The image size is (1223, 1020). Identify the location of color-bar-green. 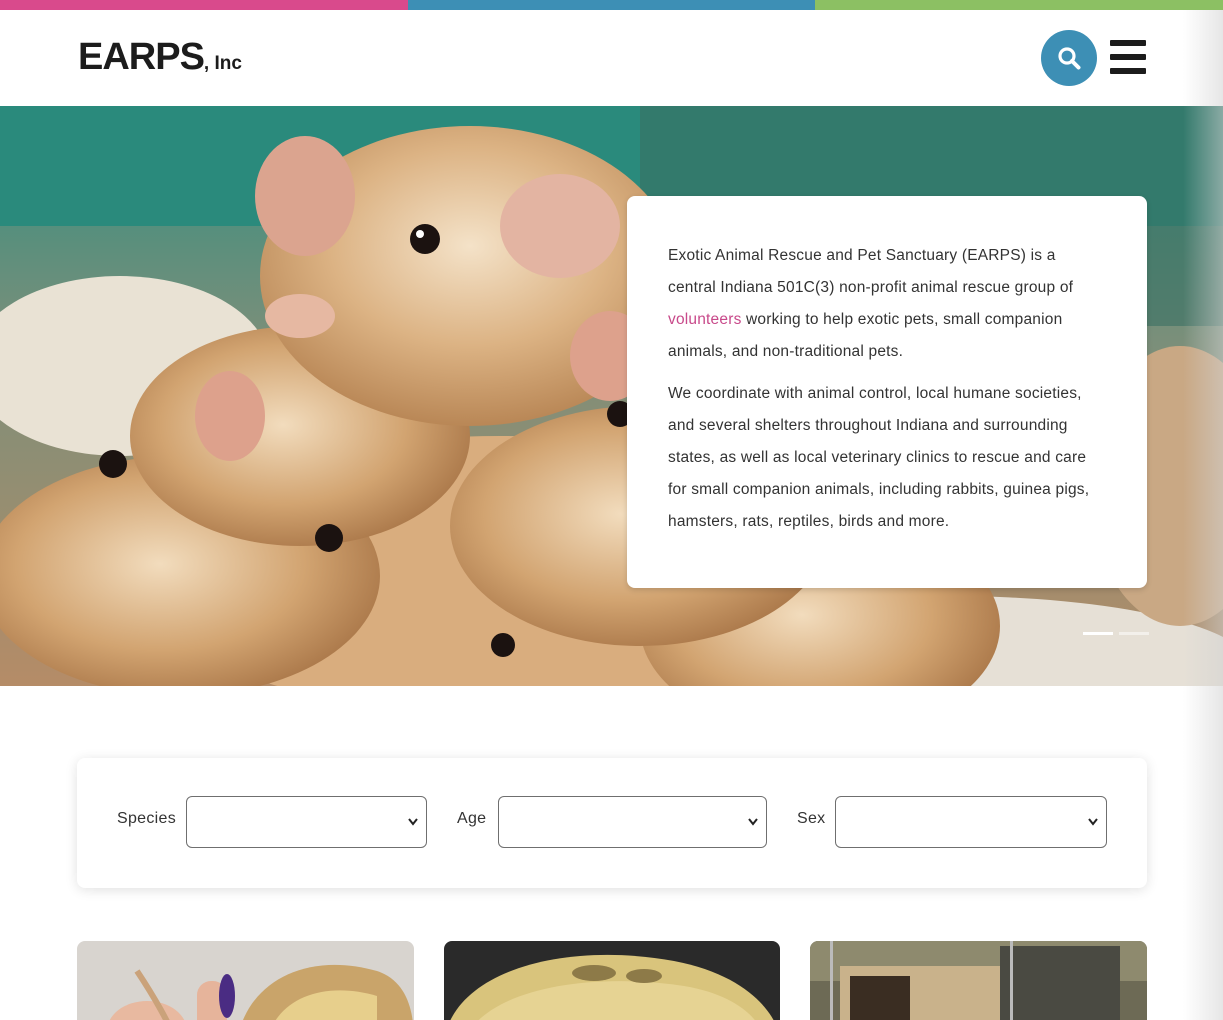
(1019, 5).